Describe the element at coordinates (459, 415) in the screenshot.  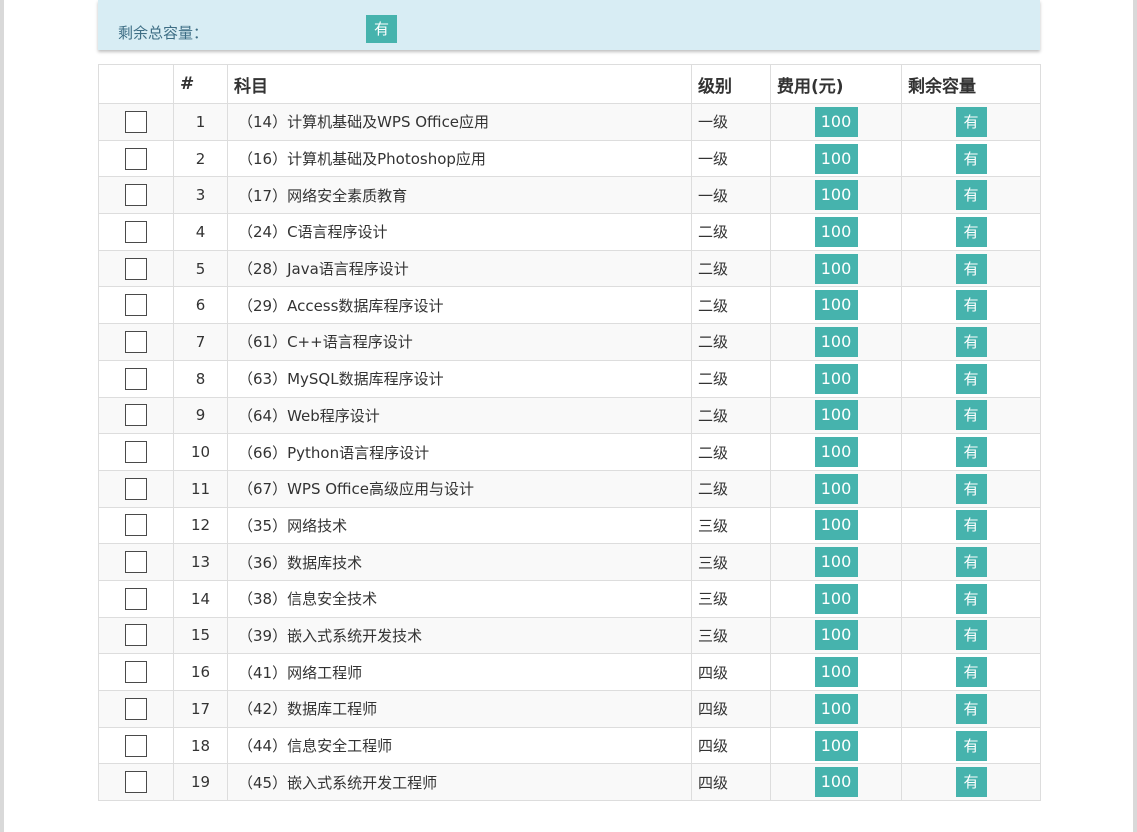
I see `subject-name: （64）Web程序设计` at that location.